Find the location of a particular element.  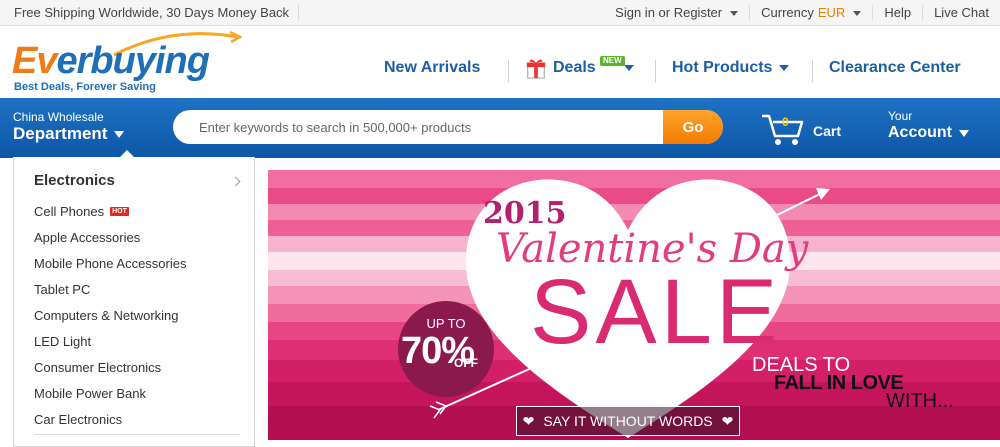

category-item-label: LED Light is located at coordinates (63, 341).